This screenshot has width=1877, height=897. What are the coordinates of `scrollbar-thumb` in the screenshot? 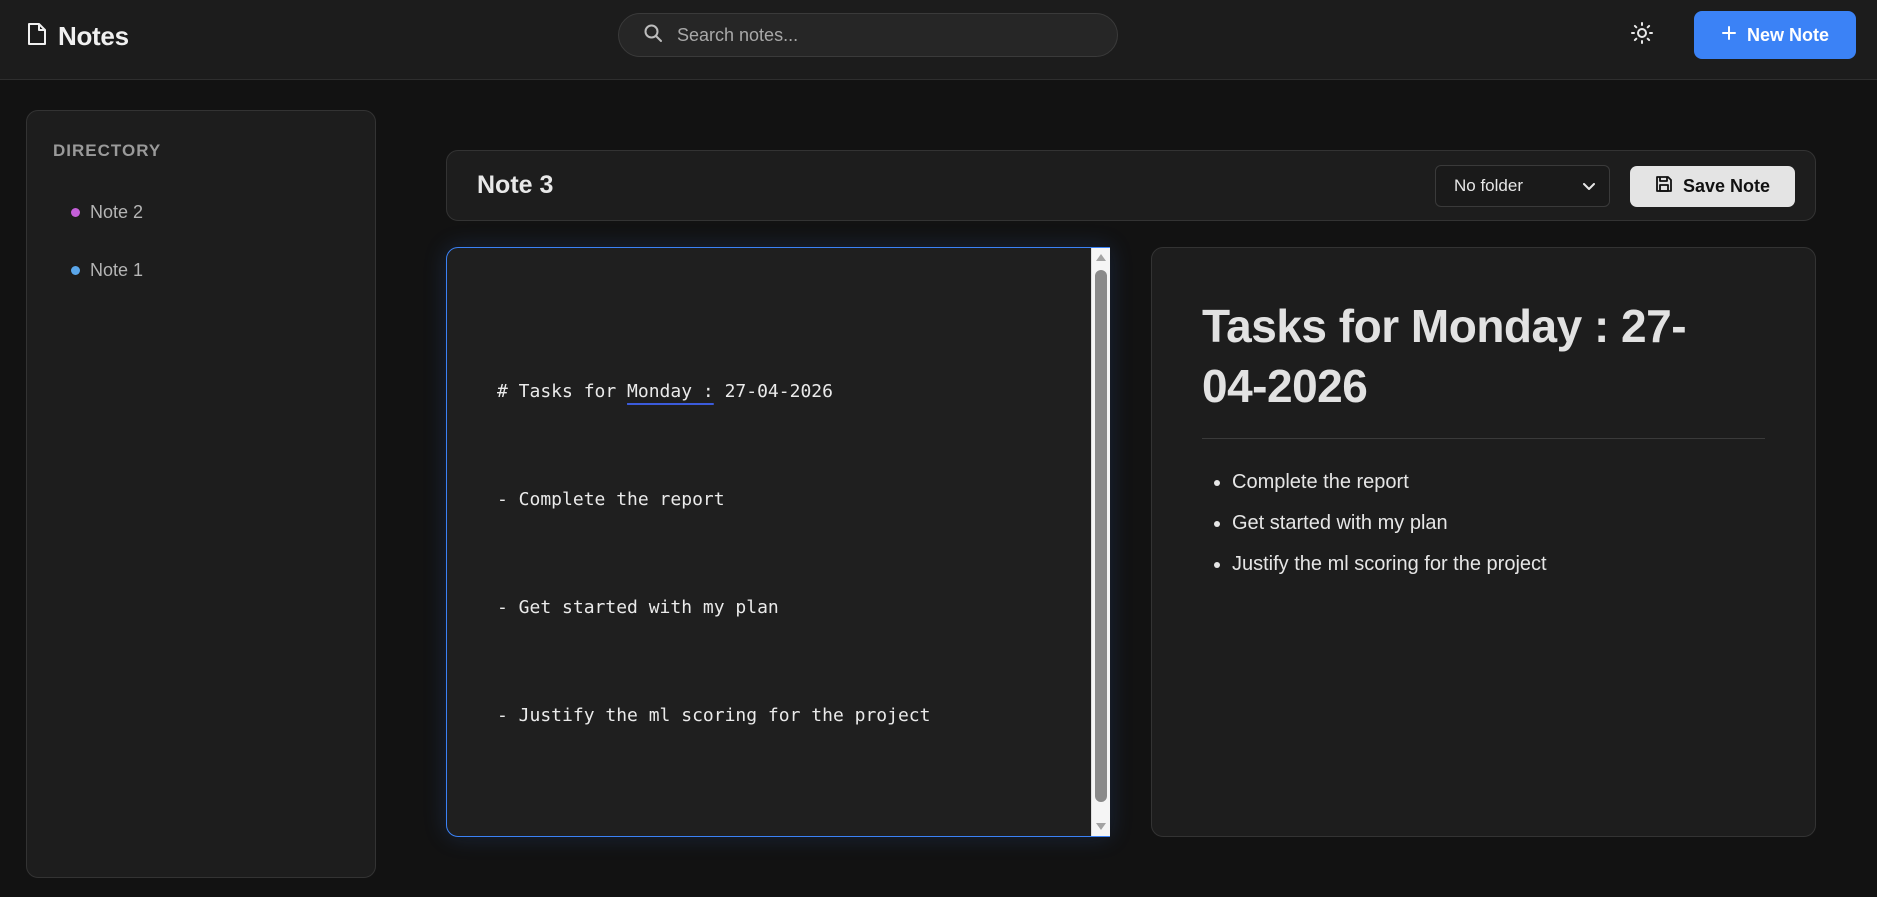 It's located at (1101, 536).